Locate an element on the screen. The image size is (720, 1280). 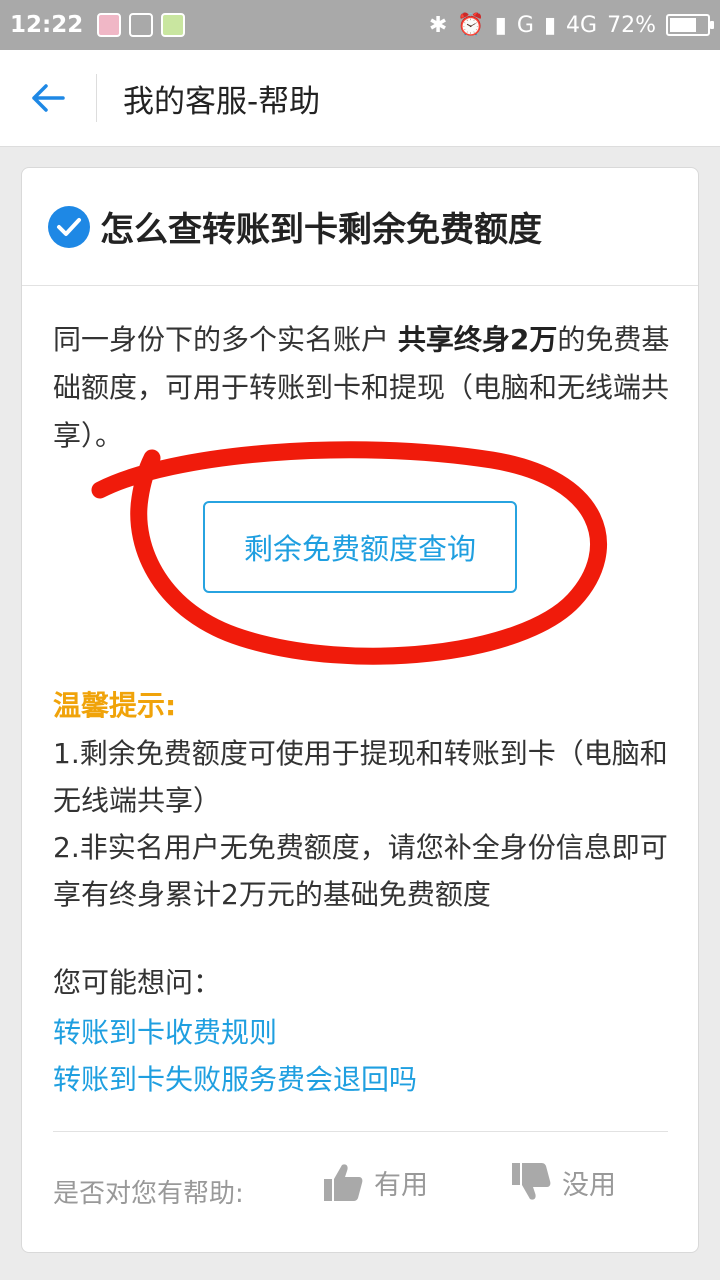
card-header: 怎么查转账到卡剩余免费额度 is located at coordinates (360, 227).